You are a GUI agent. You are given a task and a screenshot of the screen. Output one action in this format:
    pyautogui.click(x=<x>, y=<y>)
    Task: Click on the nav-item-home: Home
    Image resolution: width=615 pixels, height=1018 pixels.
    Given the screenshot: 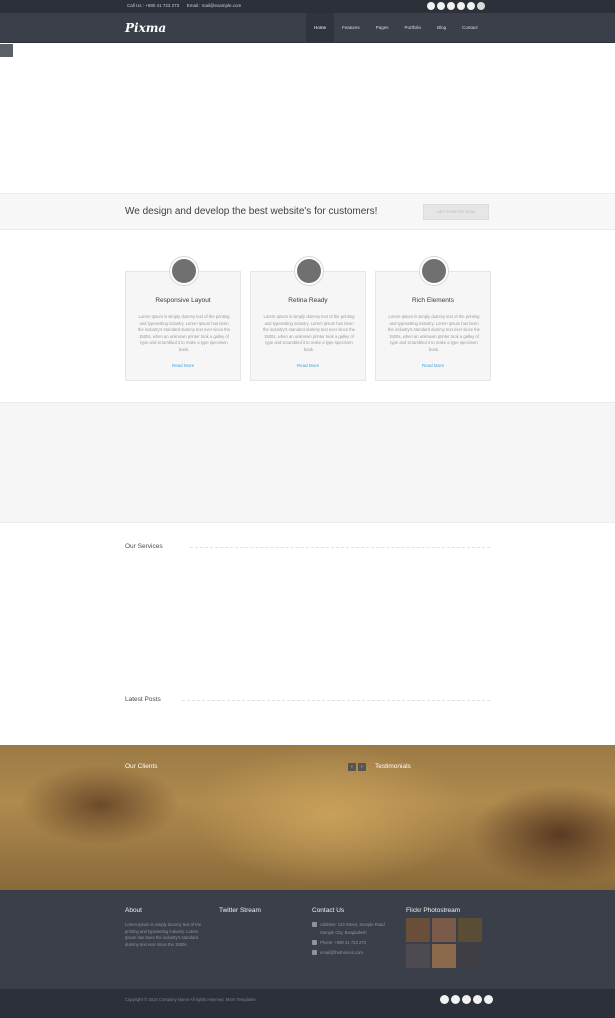 What is the action you would take?
    pyautogui.click(x=320, y=28)
    